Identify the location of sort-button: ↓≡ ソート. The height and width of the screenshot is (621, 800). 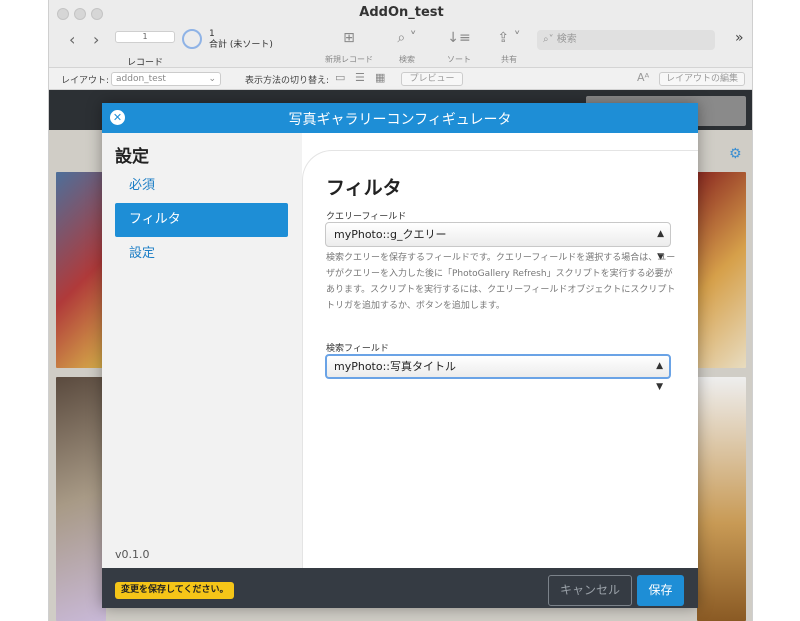
(459, 47).